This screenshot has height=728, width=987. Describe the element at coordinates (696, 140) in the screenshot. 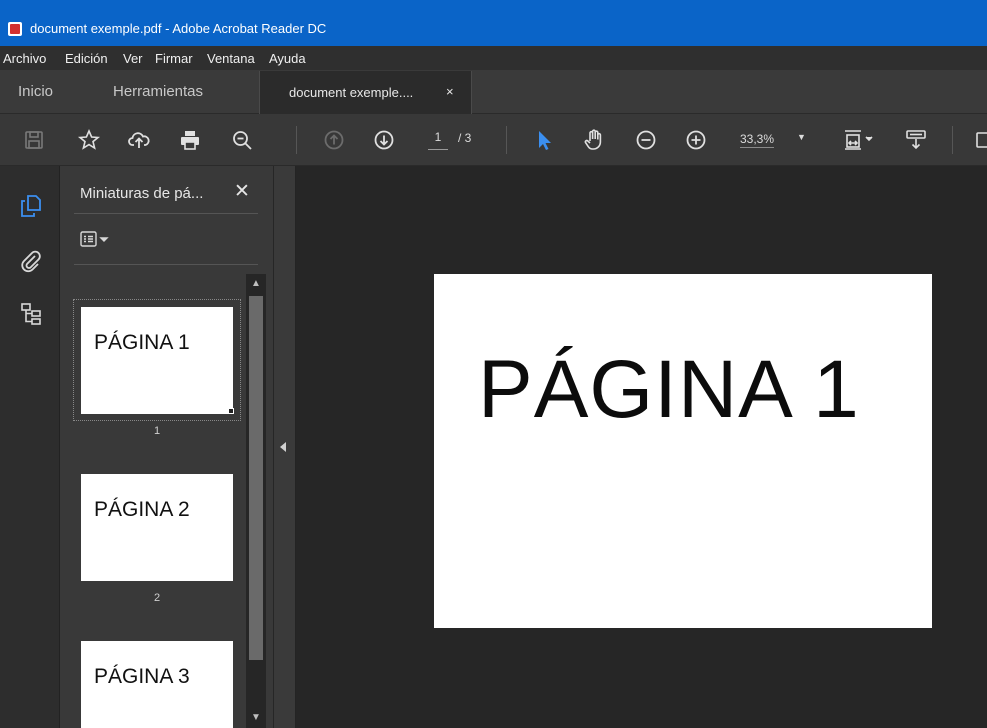

I see `zoom-in-icon` at that location.